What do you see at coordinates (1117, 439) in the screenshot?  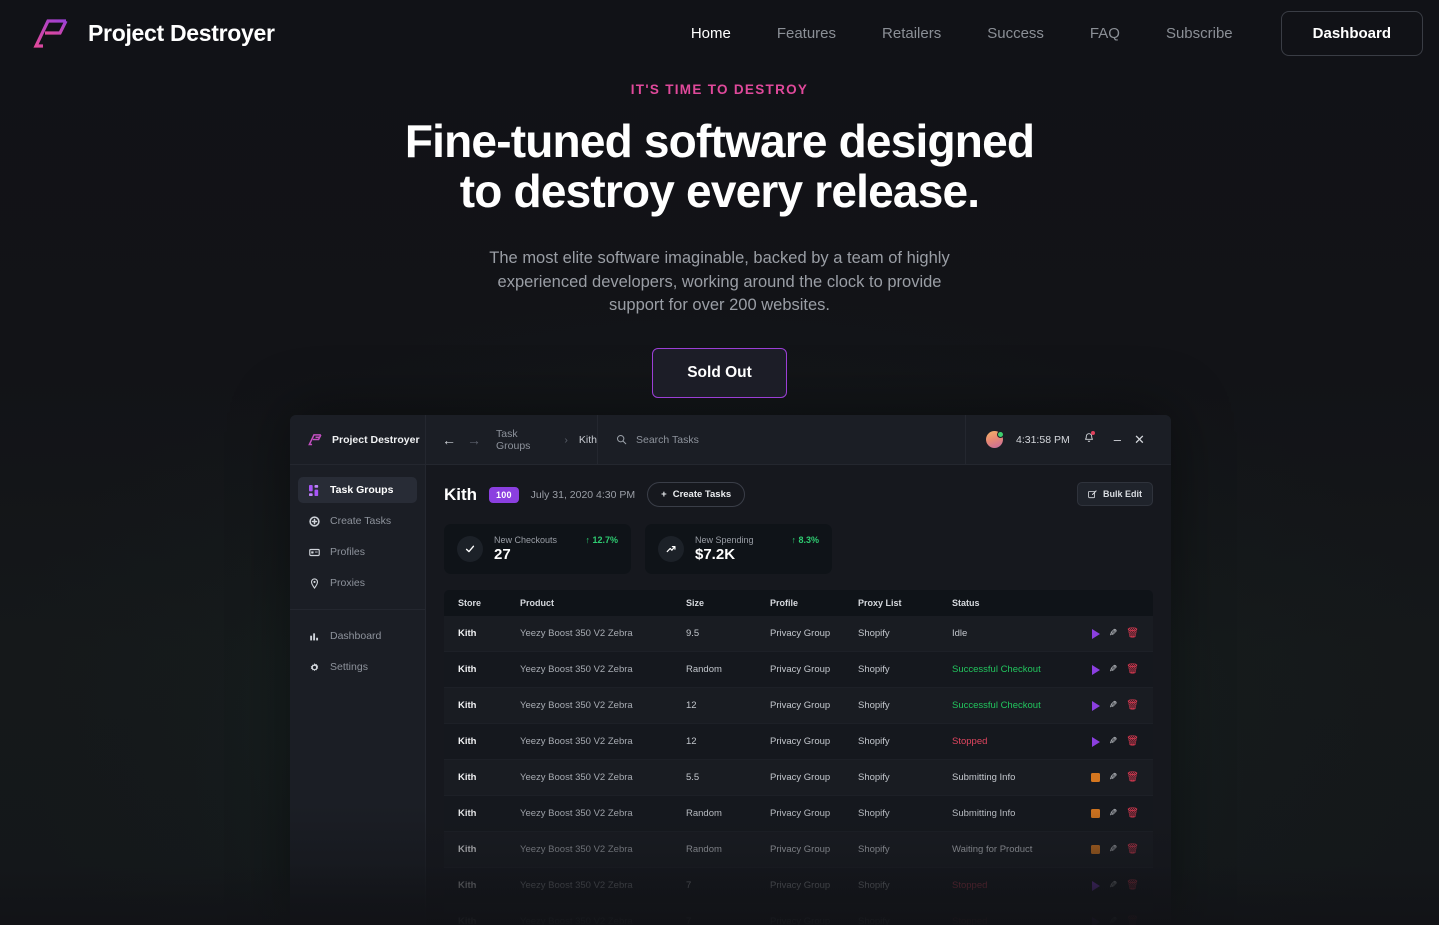 I see `minimize-button: –` at bounding box center [1117, 439].